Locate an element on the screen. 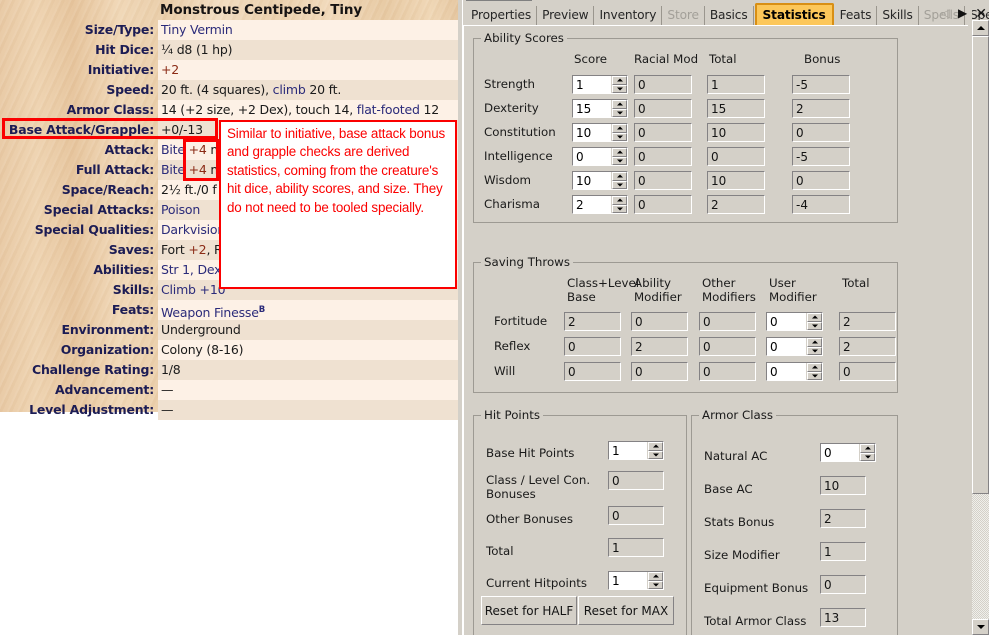  tab-statistics: Statistics is located at coordinates (794, 14).